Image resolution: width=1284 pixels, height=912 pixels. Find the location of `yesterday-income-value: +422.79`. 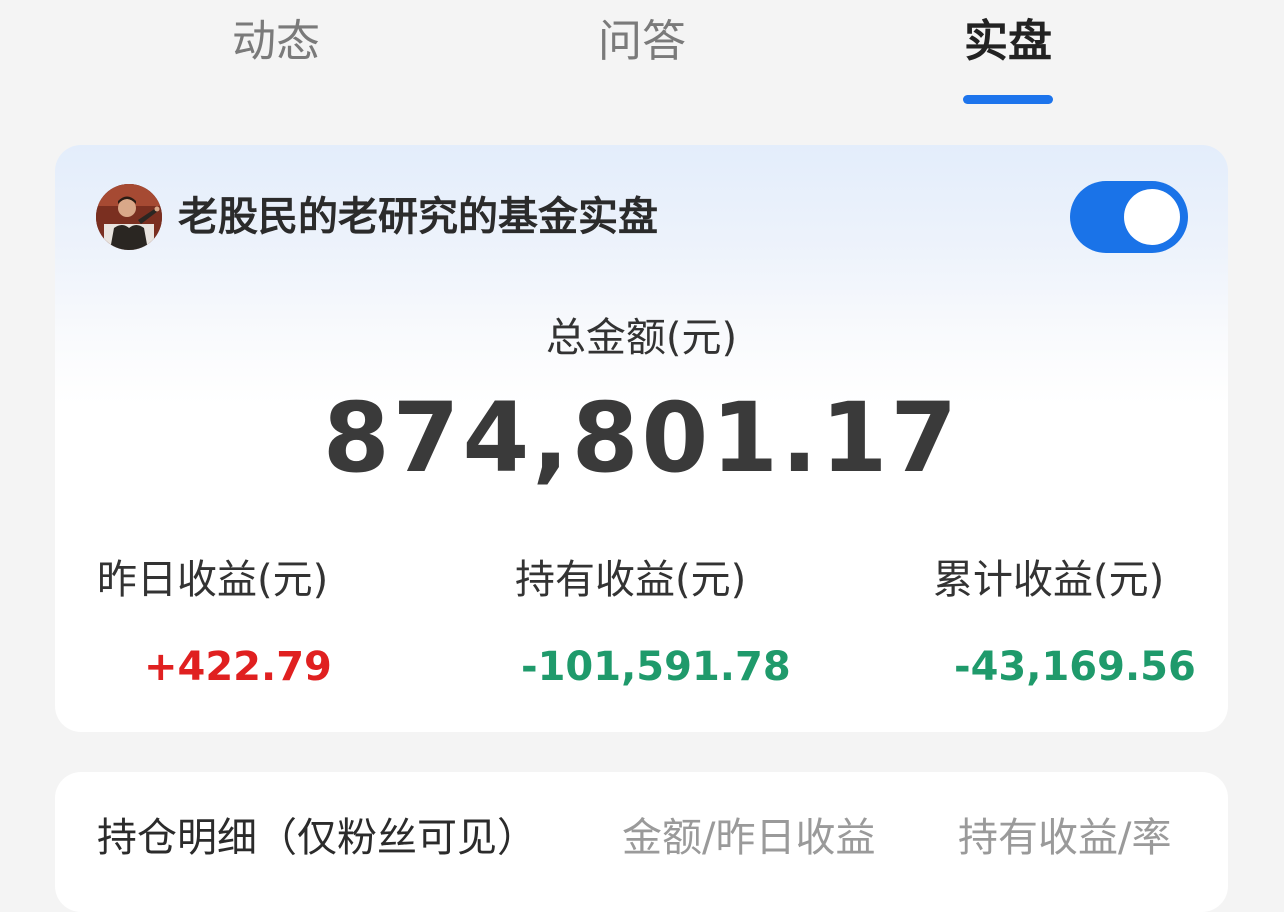

yesterday-income-value: +422.79 is located at coordinates (238, 667).